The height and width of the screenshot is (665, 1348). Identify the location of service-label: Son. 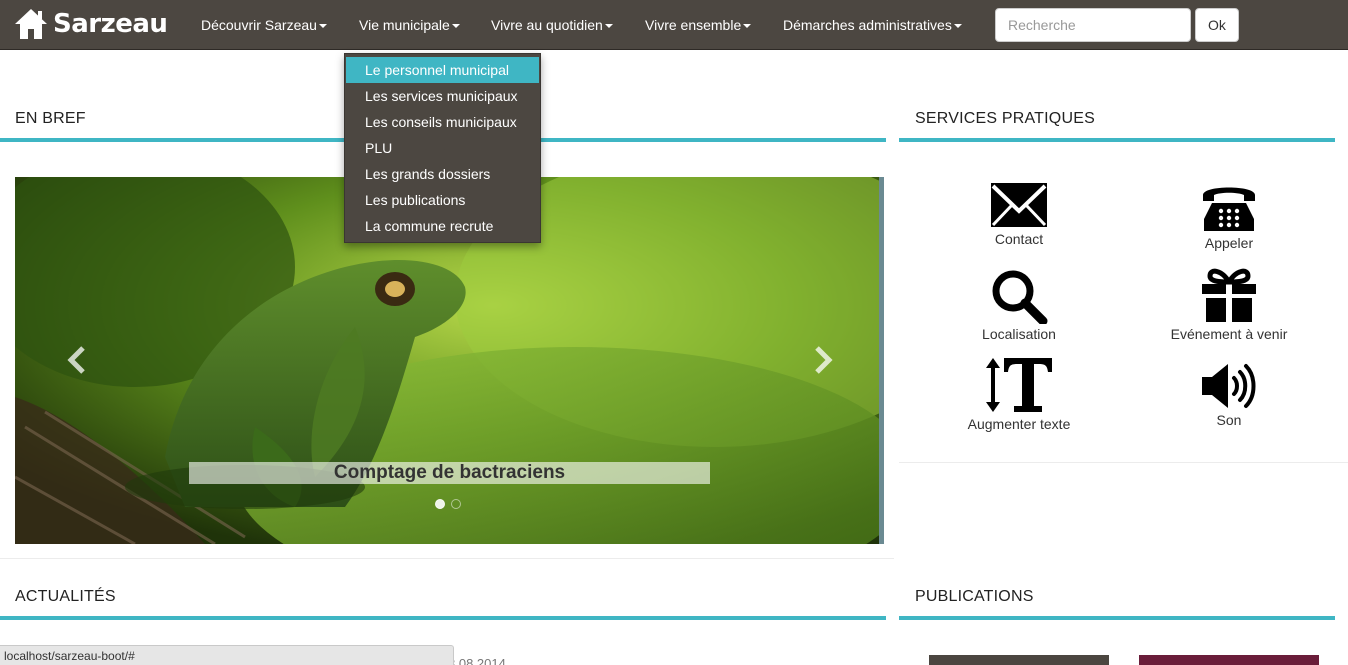
(1229, 420).